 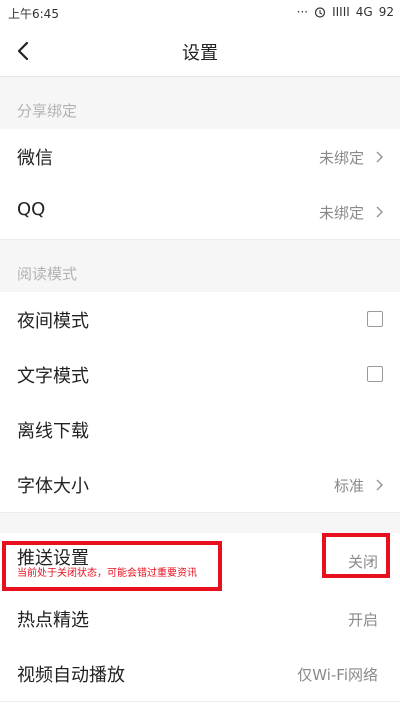 I want to click on section-label-reading: 阅读模式, so click(x=47, y=274).